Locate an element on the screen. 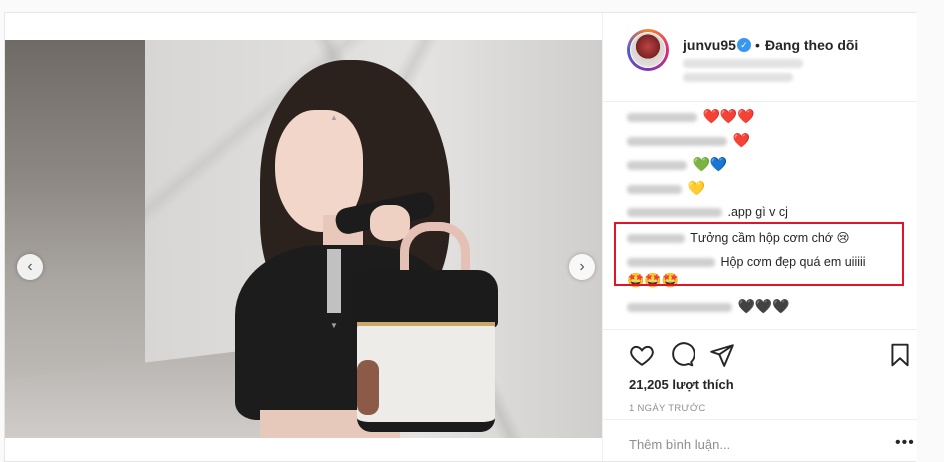 The width and height of the screenshot is (944, 462). verified-icon: ✓ is located at coordinates (744, 45).